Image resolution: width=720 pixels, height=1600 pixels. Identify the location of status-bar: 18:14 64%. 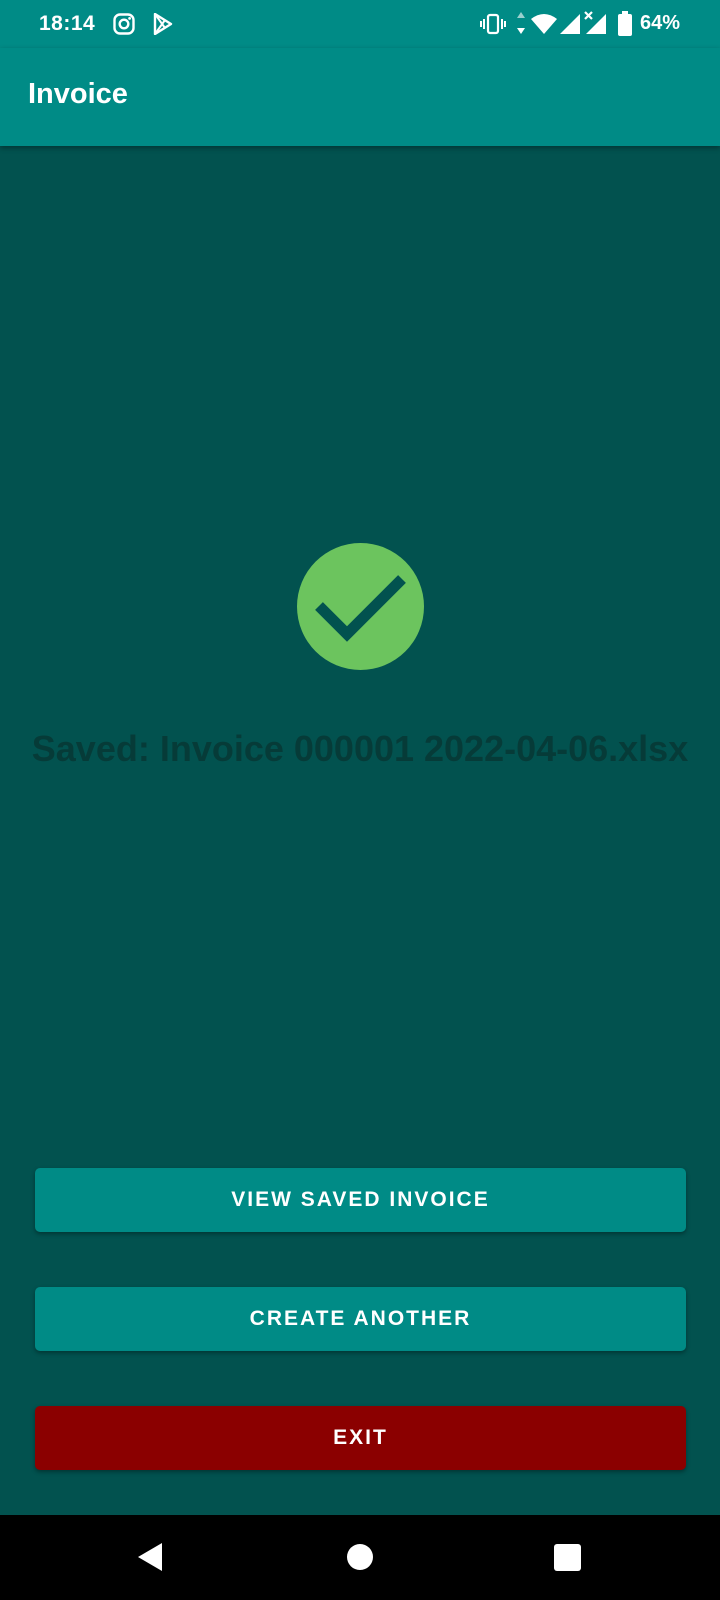
(360, 24).